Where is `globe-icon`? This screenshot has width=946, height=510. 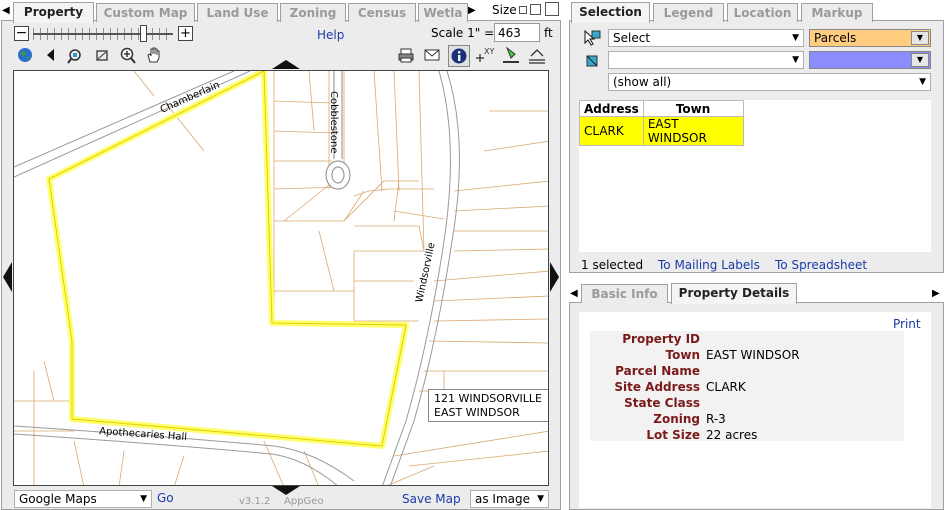
globe-icon is located at coordinates (25, 56).